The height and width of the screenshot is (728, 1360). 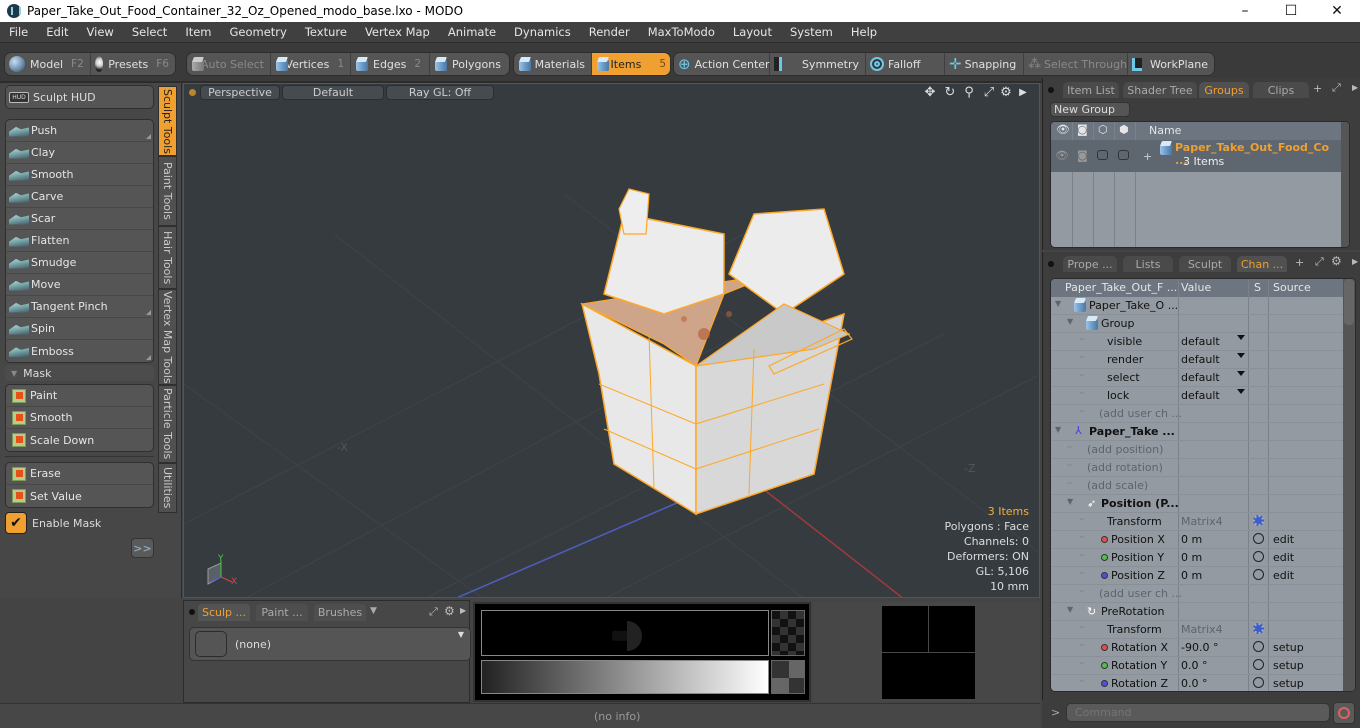 I want to click on presets-button: Presets F6, so click(x=133, y=64).